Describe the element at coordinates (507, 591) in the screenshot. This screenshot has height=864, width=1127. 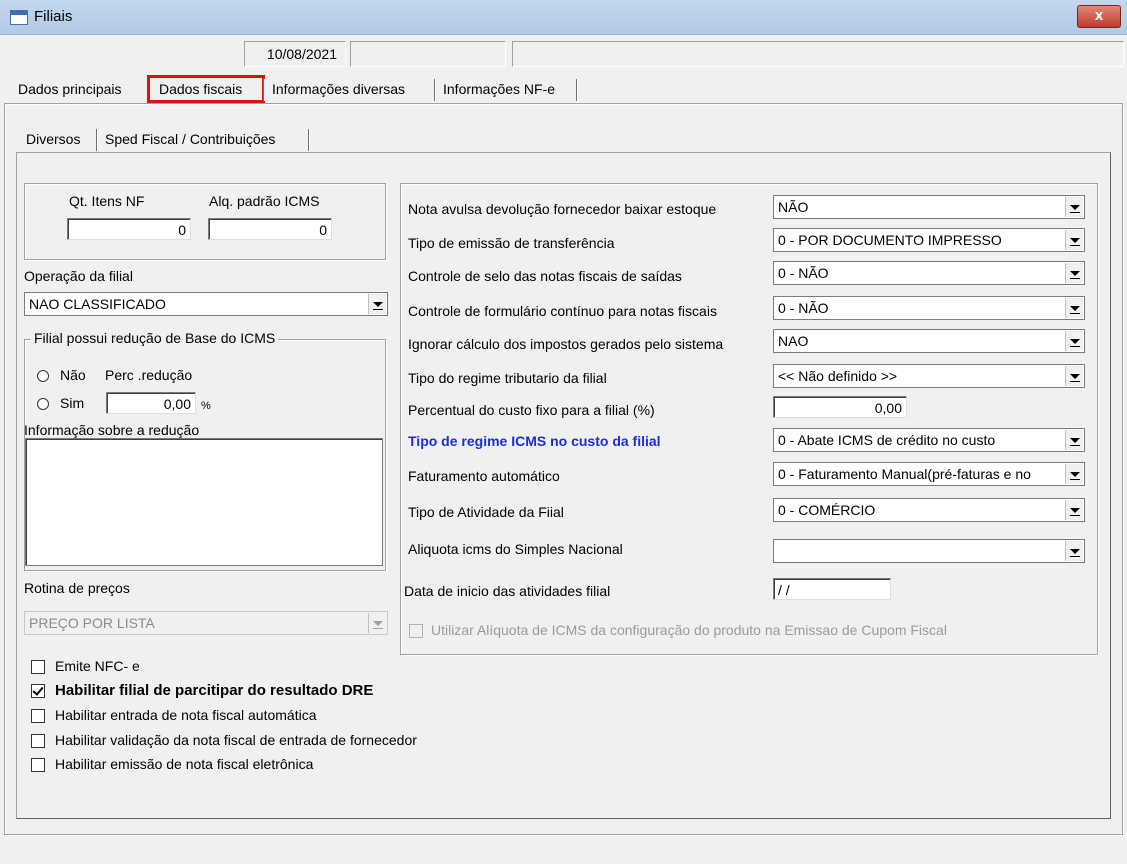
I see `row-label-data-inicio: Data de inicio das atividades filial` at that location.